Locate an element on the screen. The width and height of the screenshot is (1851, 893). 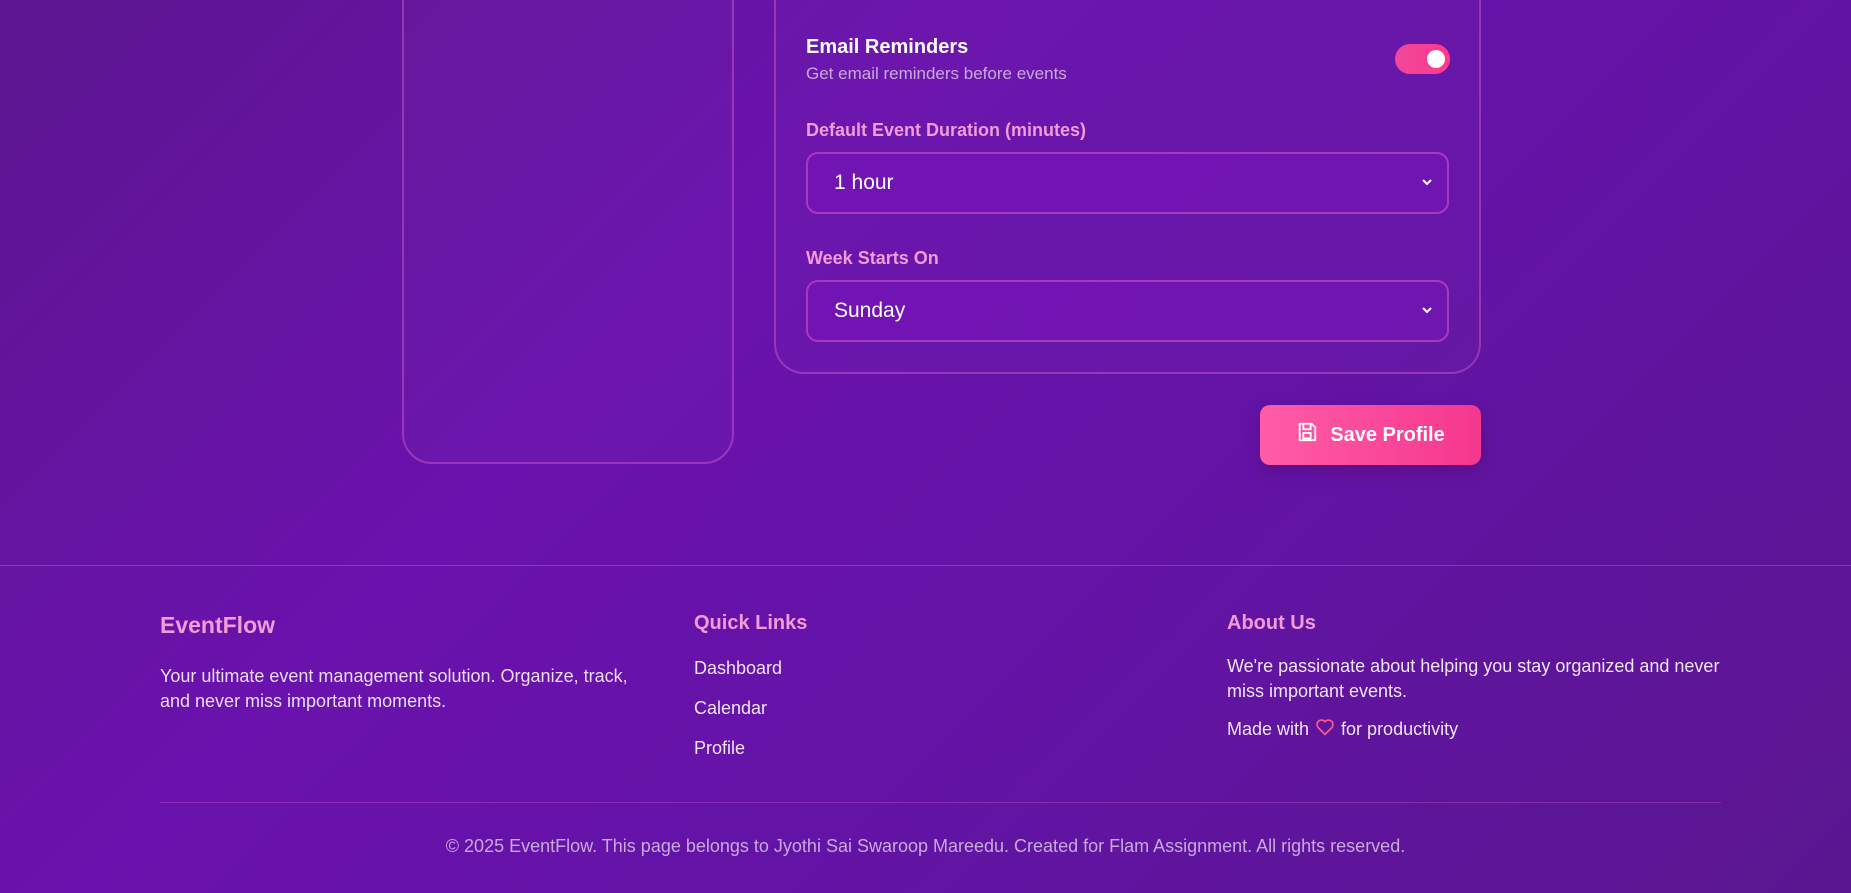
duration-selected-value: 1 hour is located at coordinates (864, 182).